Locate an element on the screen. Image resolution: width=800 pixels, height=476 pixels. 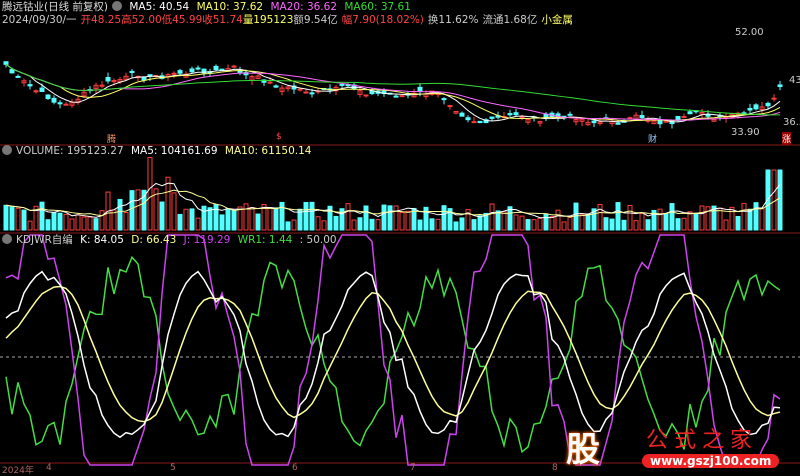
volume-title: VOLUME: 195123.27 is located at coordinates (70, 151).